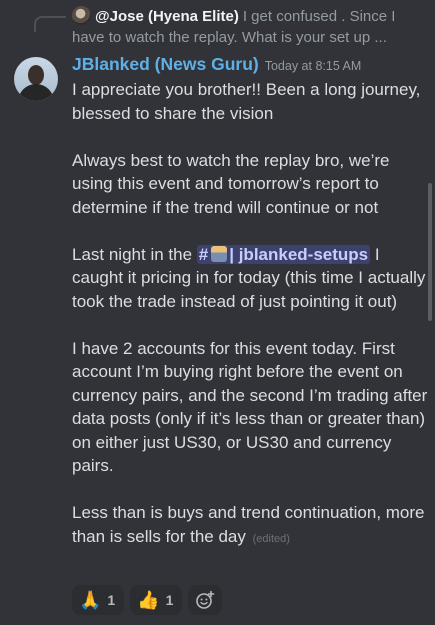 The width and height of the screenshot is (435, 625). What do you see at coordinates (90, 600) in the screenshot?
I see `pray-emoji-icon: 🙏` at bounding box center [90, 600].